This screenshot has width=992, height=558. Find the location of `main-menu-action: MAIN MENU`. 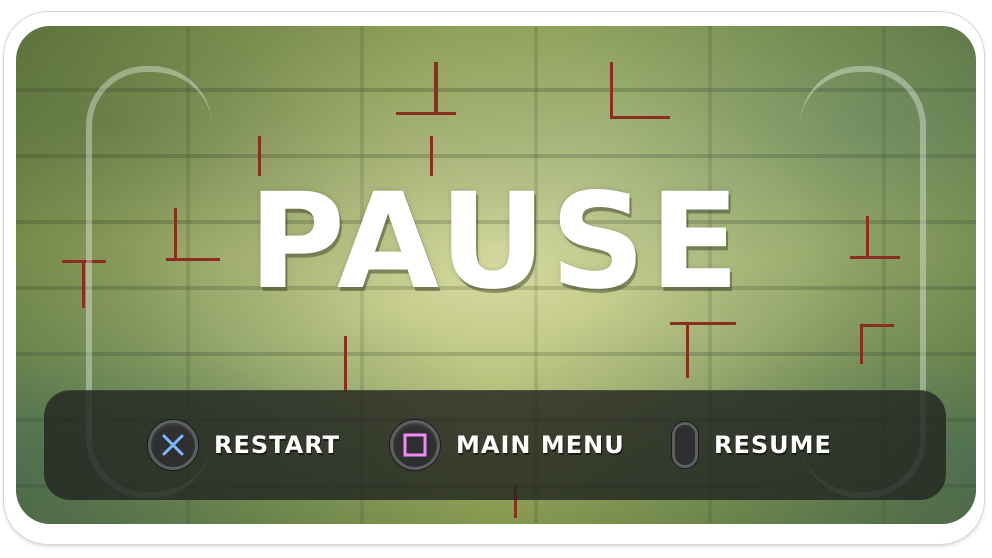

main-menu-action: MAIN MENU is located at coordinates (507, 445).